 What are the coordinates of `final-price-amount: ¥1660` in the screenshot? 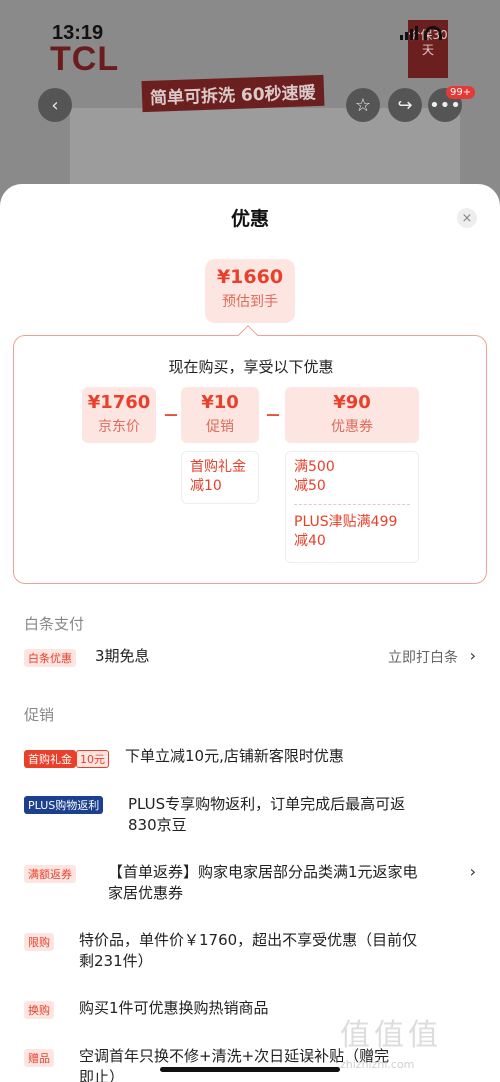 It's located at (250, 277).